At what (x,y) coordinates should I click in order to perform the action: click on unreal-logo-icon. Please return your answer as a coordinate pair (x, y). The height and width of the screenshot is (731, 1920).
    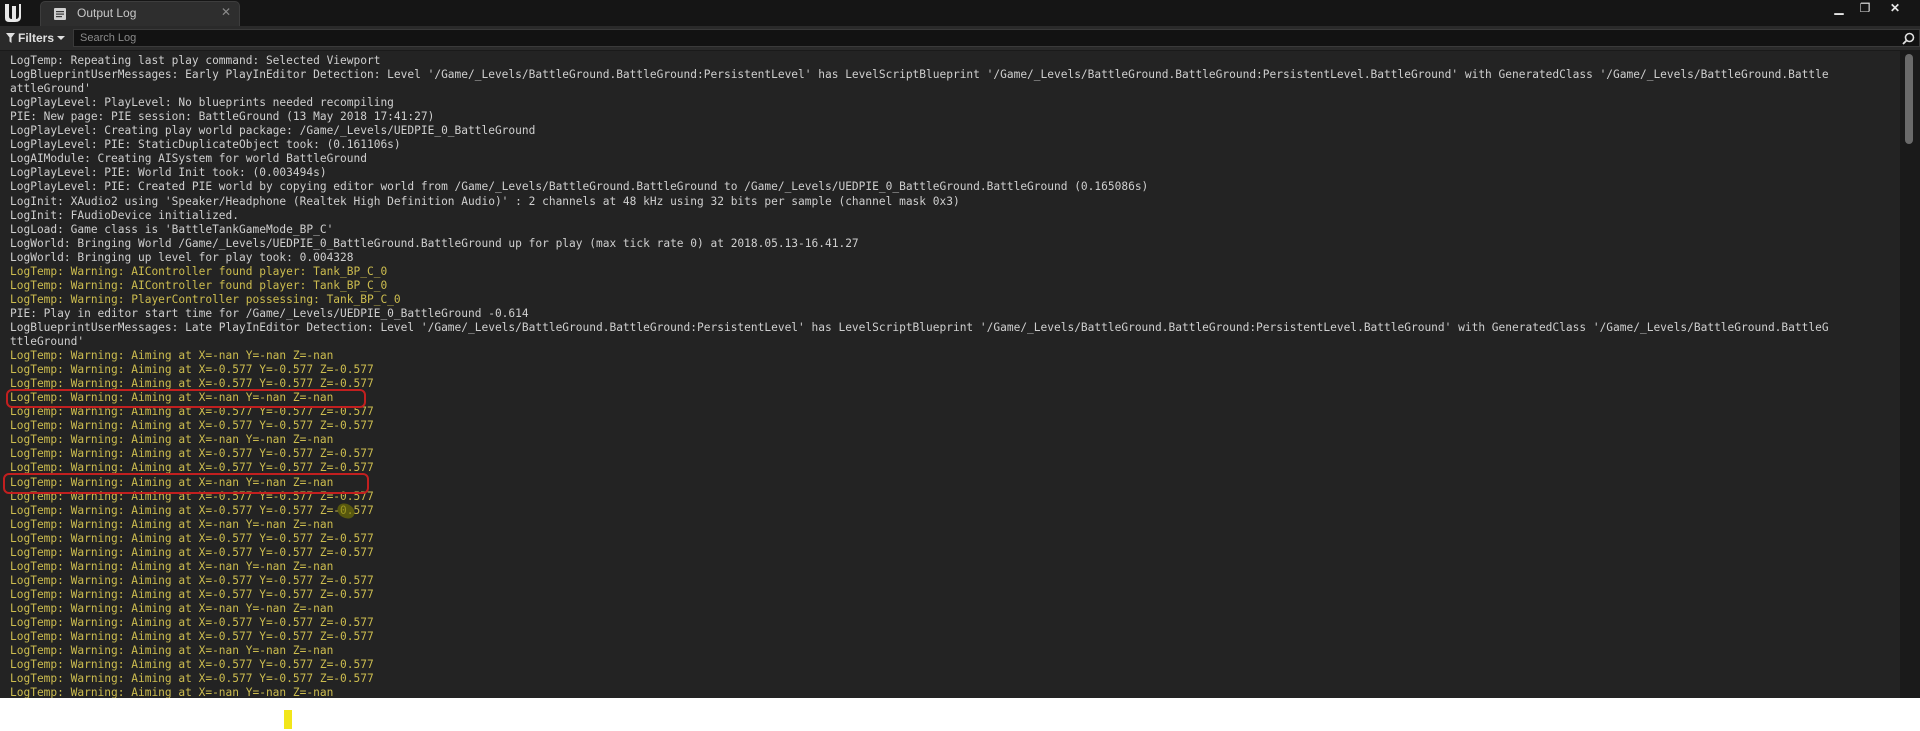
    Looking at the image, I should click on (13, 13).